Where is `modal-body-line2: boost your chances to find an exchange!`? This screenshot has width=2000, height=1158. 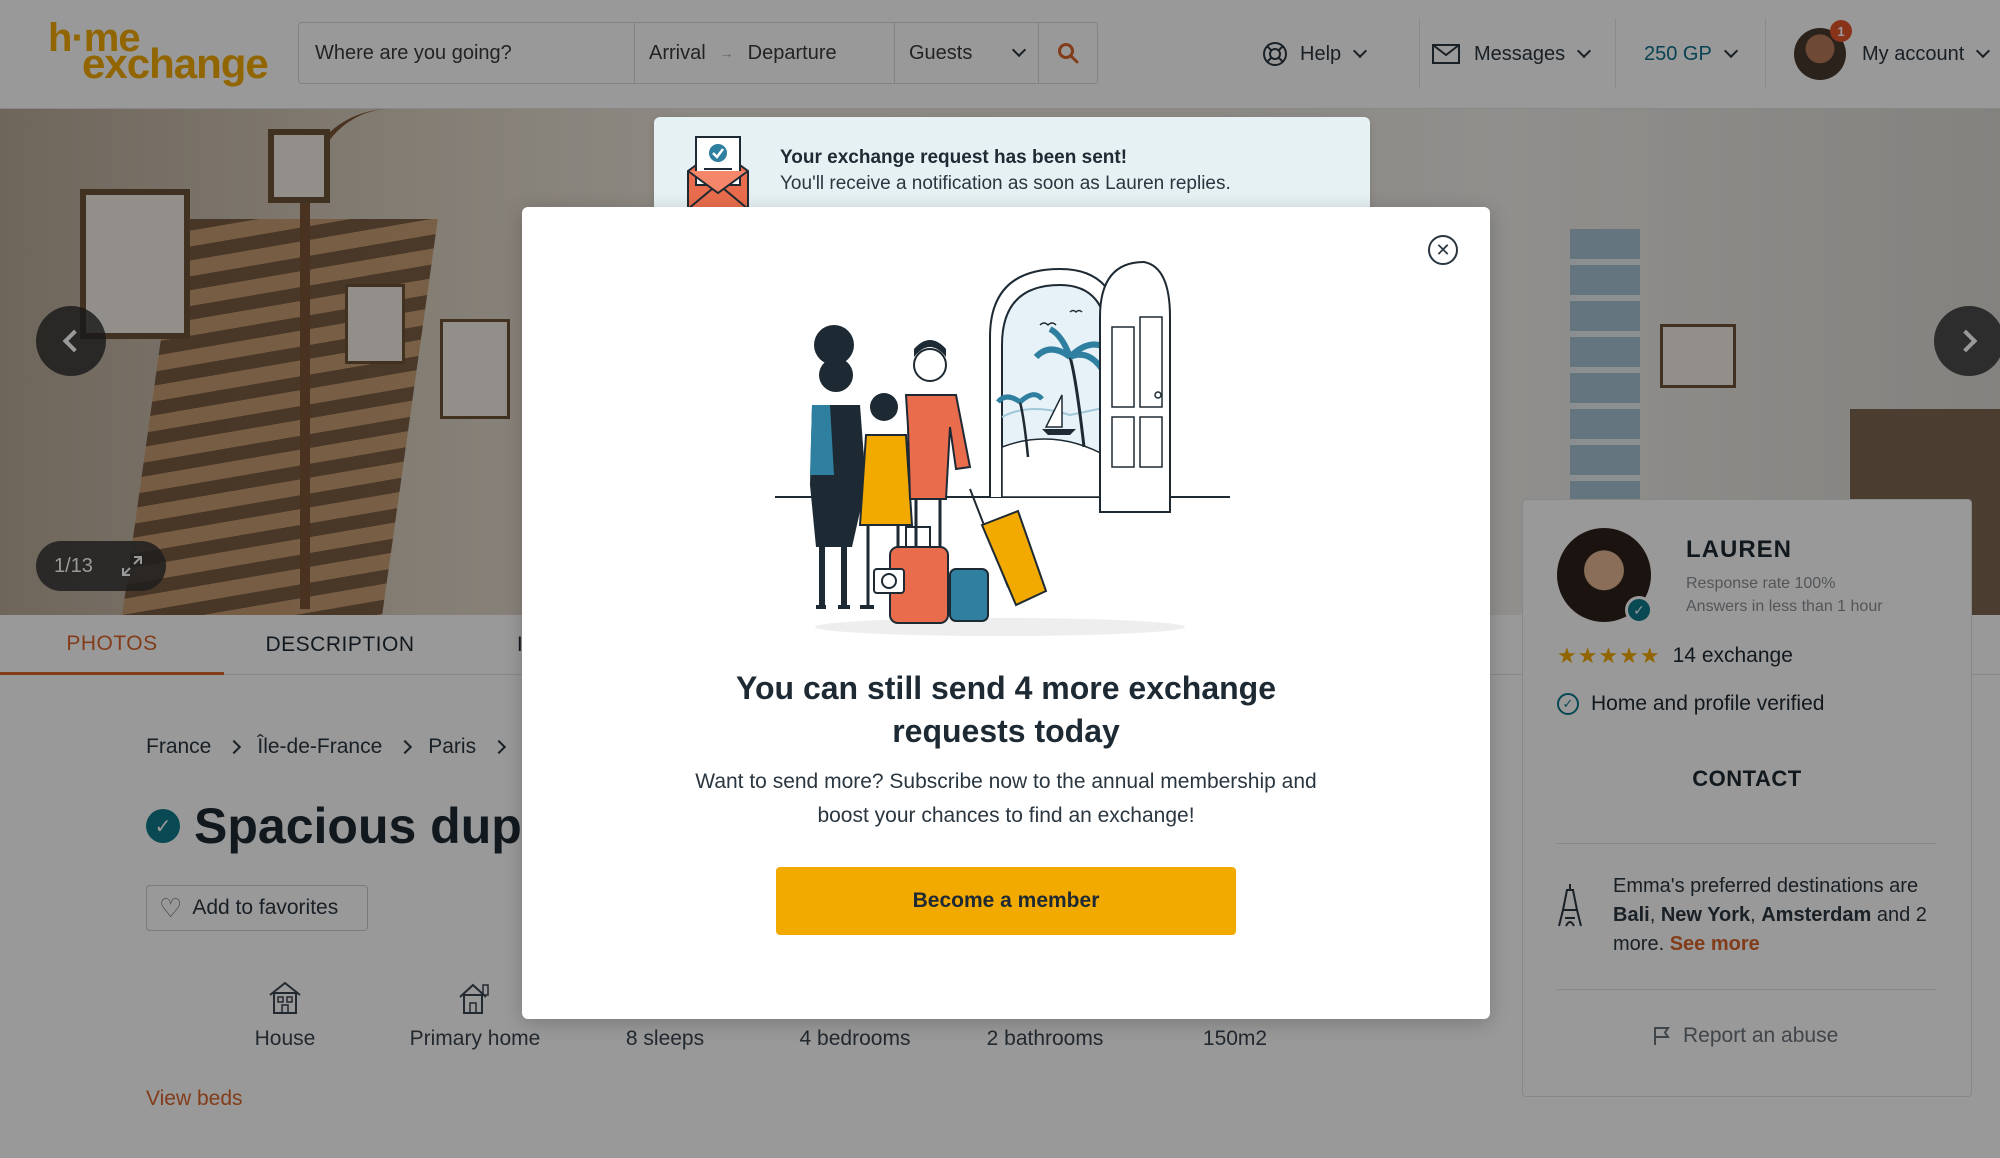
modal-body-line2: boost your chances to find an exchange! is located at coordinates (1006, 815).